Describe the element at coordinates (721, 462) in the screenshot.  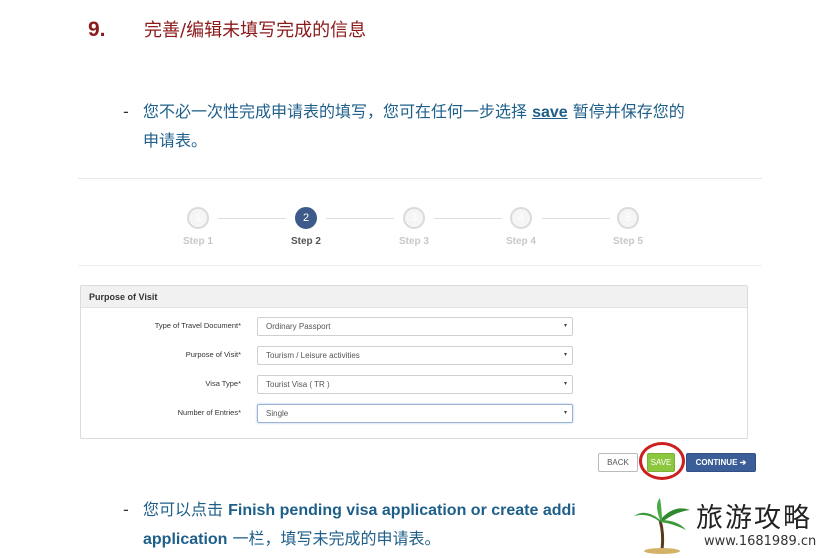
I see `continue-button: CONTINUE ➔` at that location.